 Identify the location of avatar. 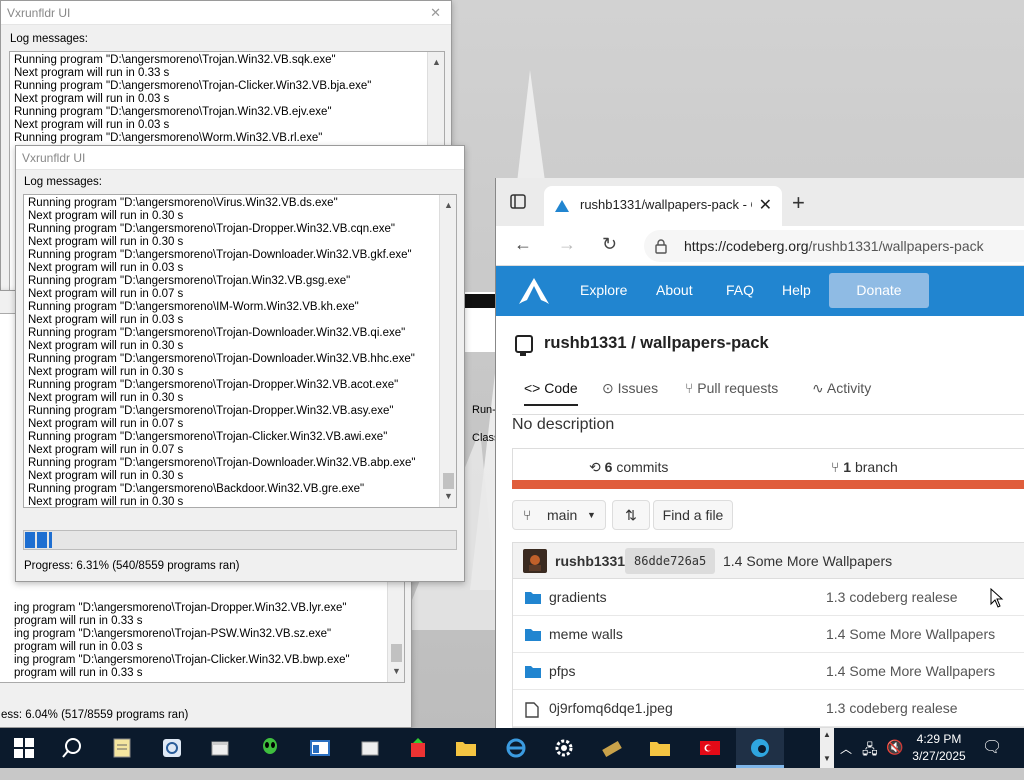
(535, 561).